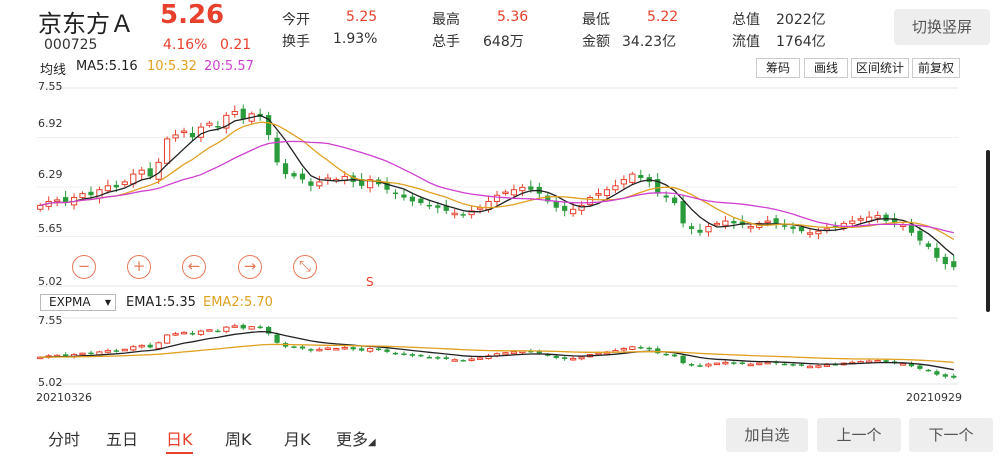 This screenshot has width=1000, height=462. I want to click on stat-value-high: 5.36, so click(513, 17).